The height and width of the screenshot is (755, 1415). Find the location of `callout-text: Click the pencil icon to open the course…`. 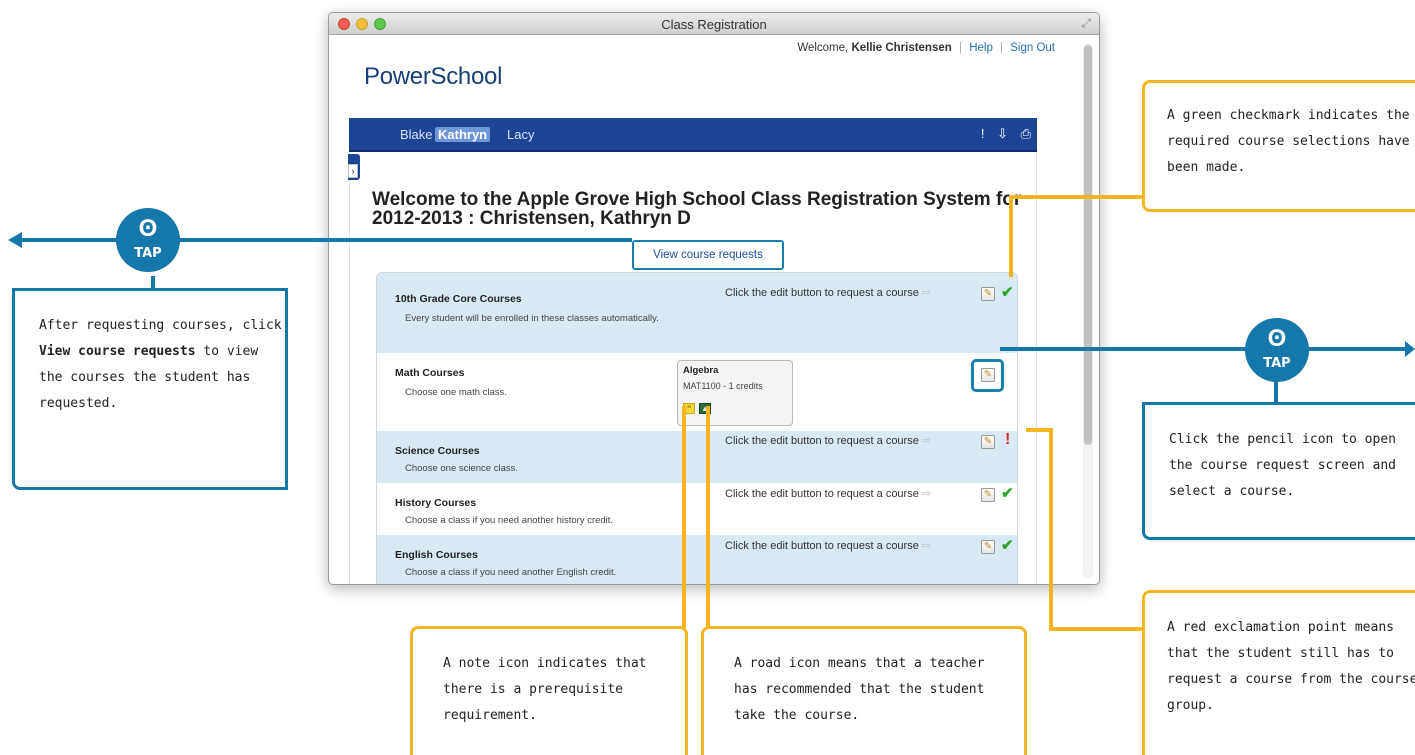

callout-text: Click the pencil icon to open the course… is located at coordinates (1282, 465).